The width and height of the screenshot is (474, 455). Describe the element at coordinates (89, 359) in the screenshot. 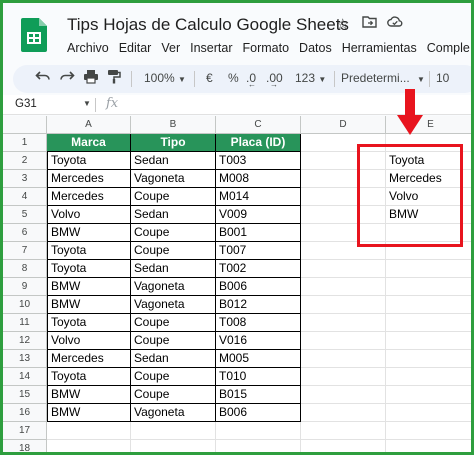

I see `table-cell: Mercedes` at that location.